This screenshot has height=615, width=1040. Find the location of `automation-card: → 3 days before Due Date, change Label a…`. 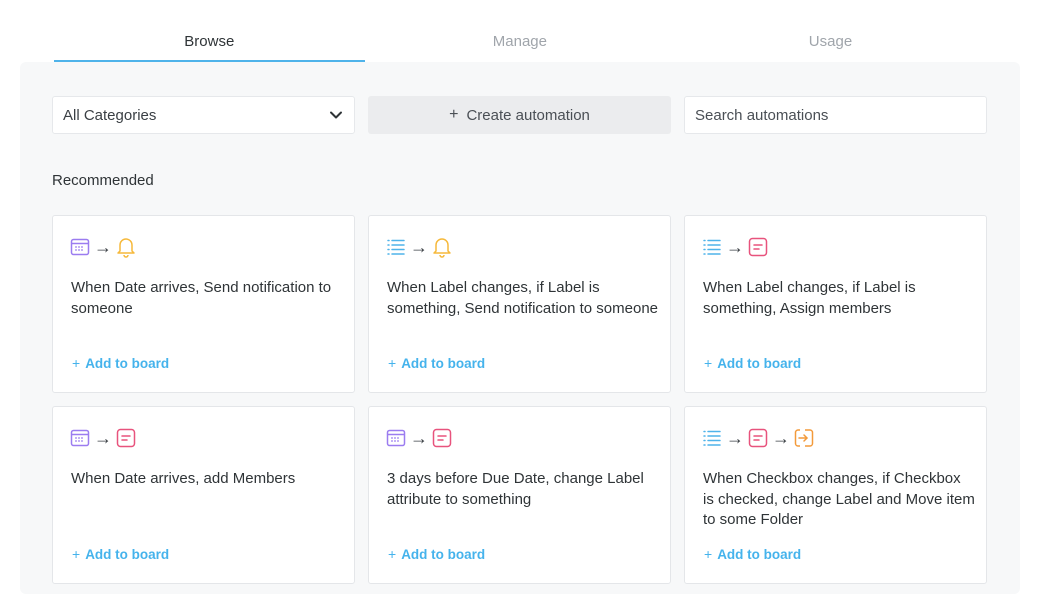

automation-card: → 3 days before Due Date, change Label a… is located at coordinates (519, 495).